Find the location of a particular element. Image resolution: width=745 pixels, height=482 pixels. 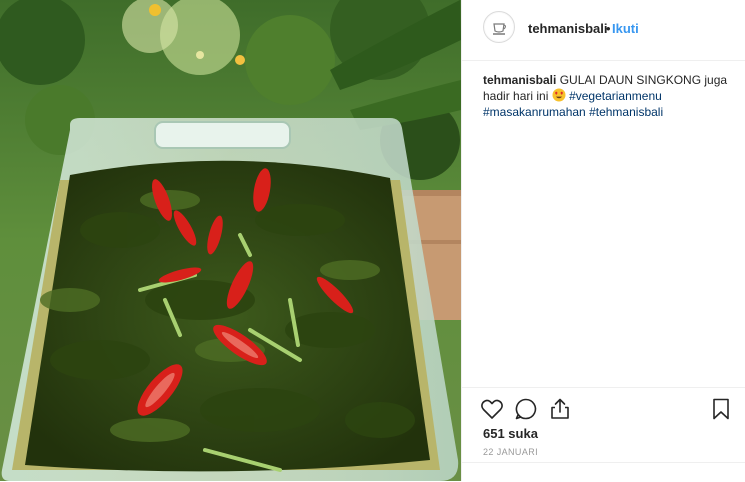

likes-count: 651 suka is located at coordinates (510, 433).